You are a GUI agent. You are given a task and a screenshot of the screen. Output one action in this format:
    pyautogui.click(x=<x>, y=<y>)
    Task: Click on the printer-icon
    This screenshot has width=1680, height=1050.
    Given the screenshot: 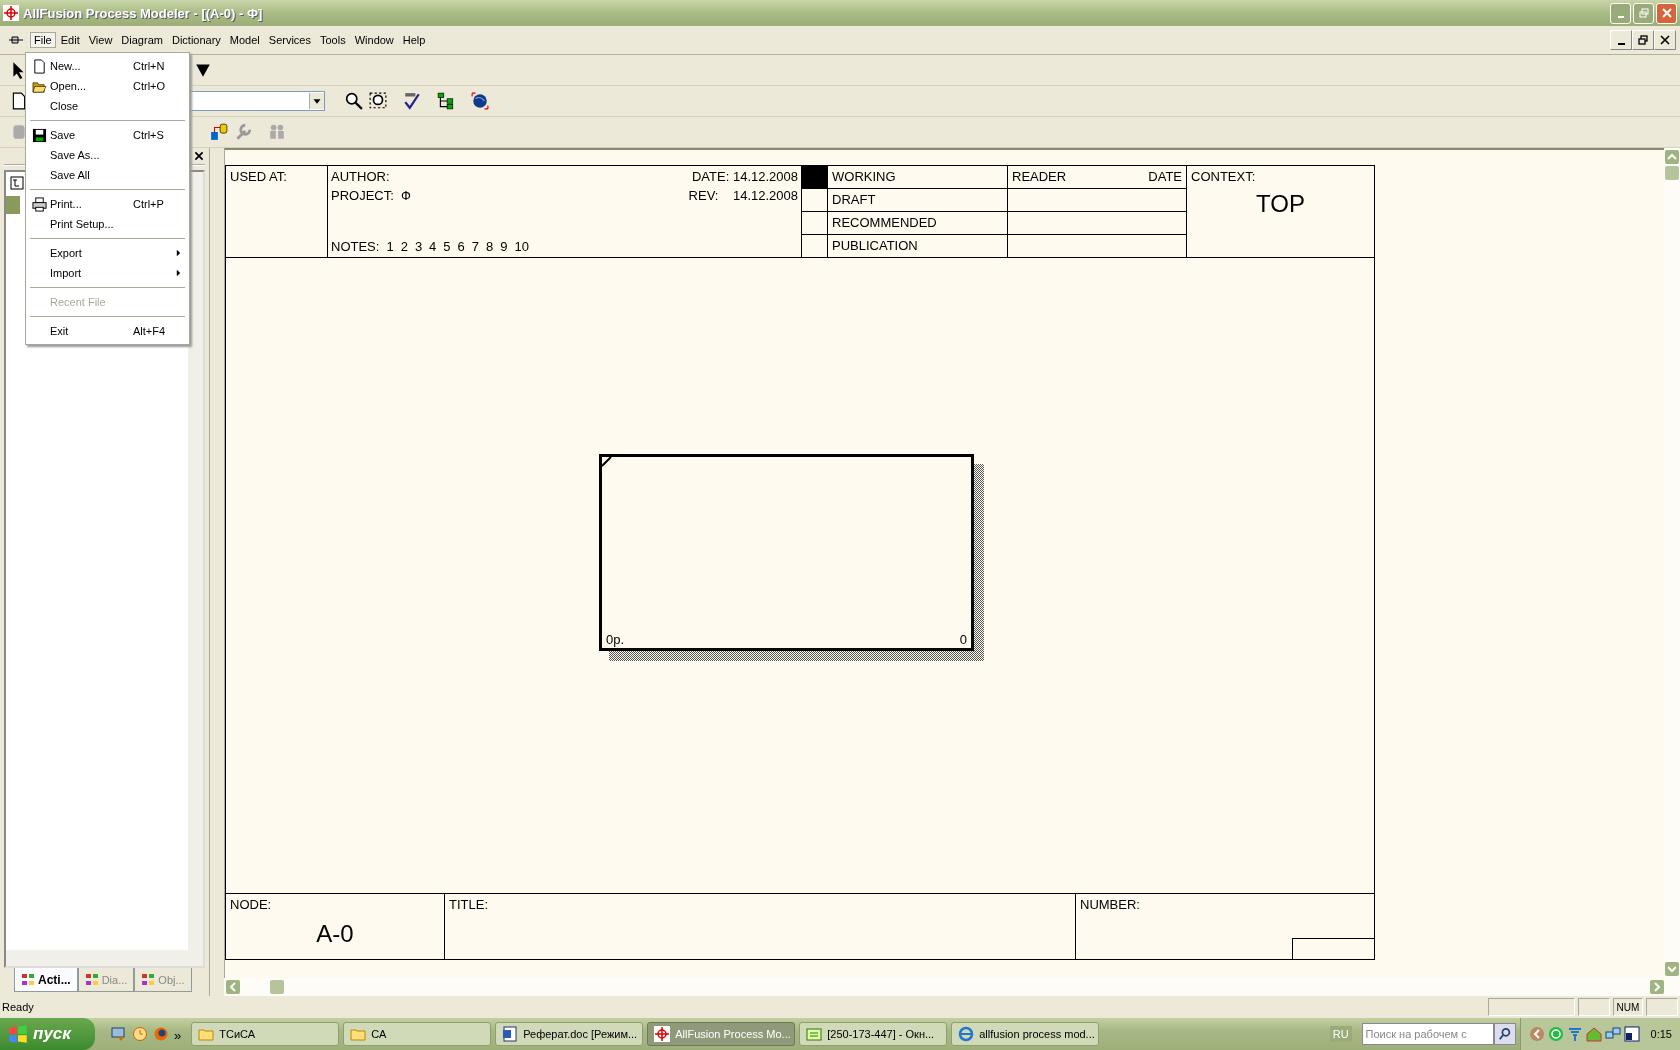 What is the action you would take?
    pyautogui.click(x=39, y=204)
    